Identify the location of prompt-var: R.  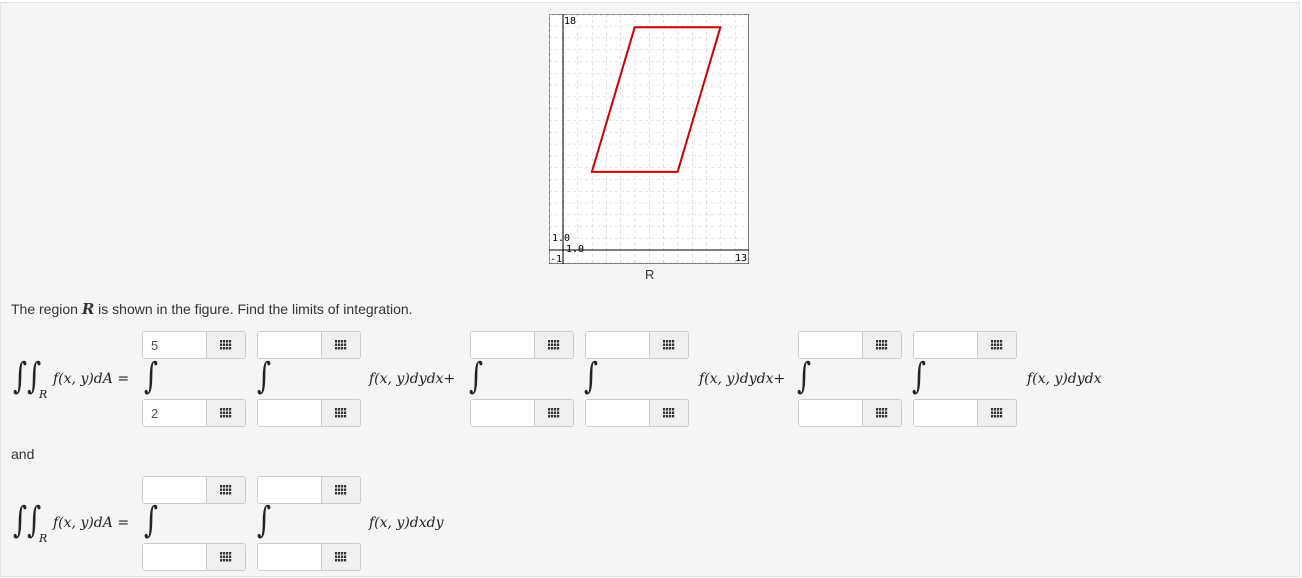
(88, 309).